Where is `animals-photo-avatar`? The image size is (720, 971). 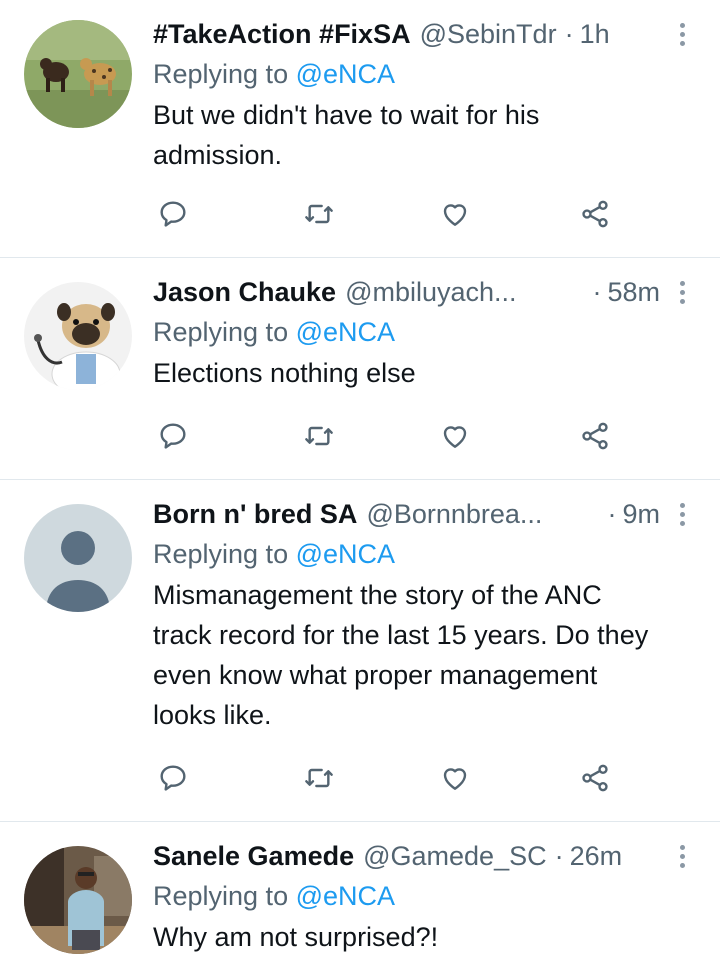 animals-photo-avatar is located at coordinates (78, 74).